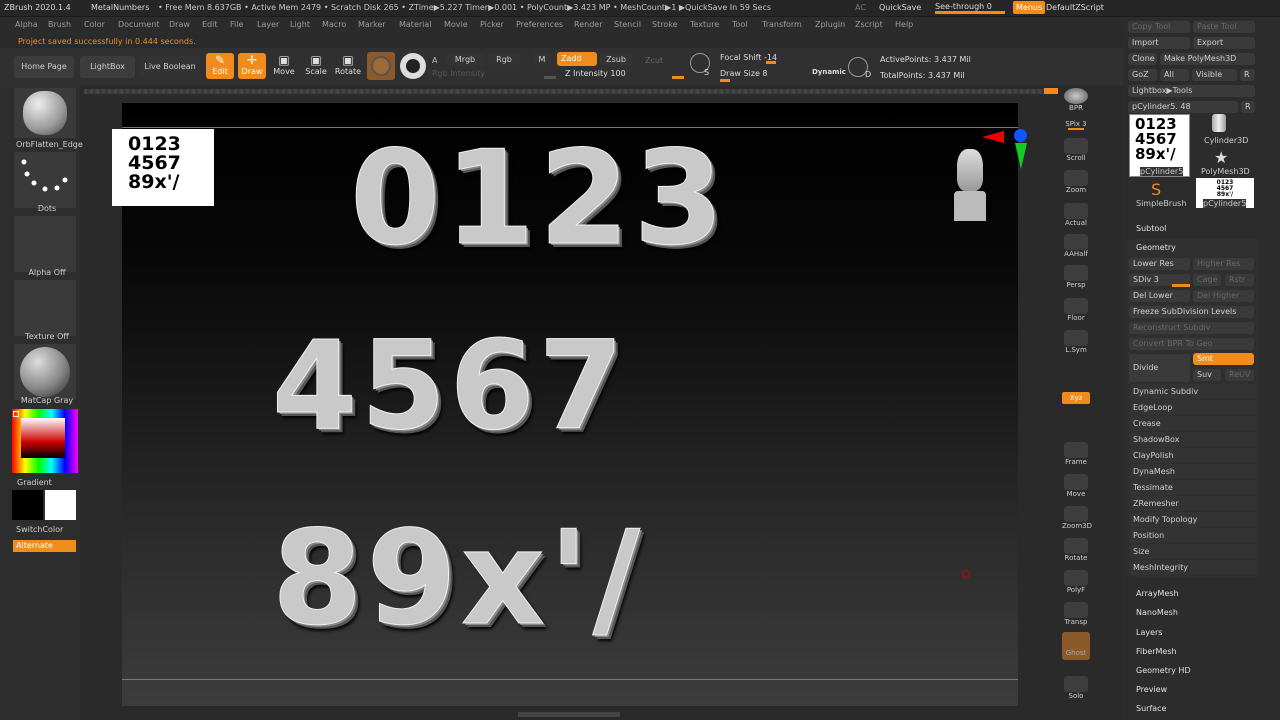  Describe the element at coordinates (1156, 247) in the screenshot. I see `geometry-section: Geometry` at that location.